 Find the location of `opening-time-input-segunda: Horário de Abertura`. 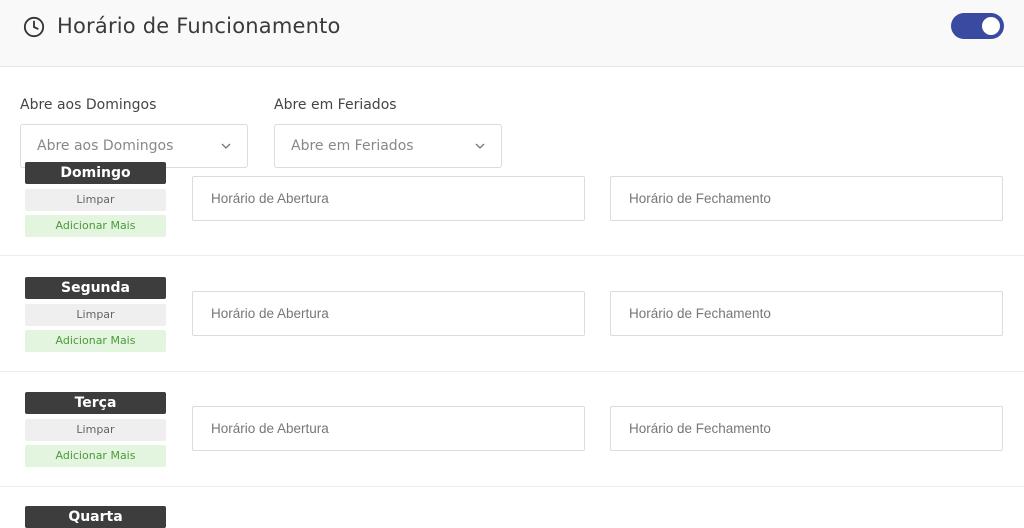

opening-time-input-segunda: Horário de Abertura is located at coordinates (388, 313).